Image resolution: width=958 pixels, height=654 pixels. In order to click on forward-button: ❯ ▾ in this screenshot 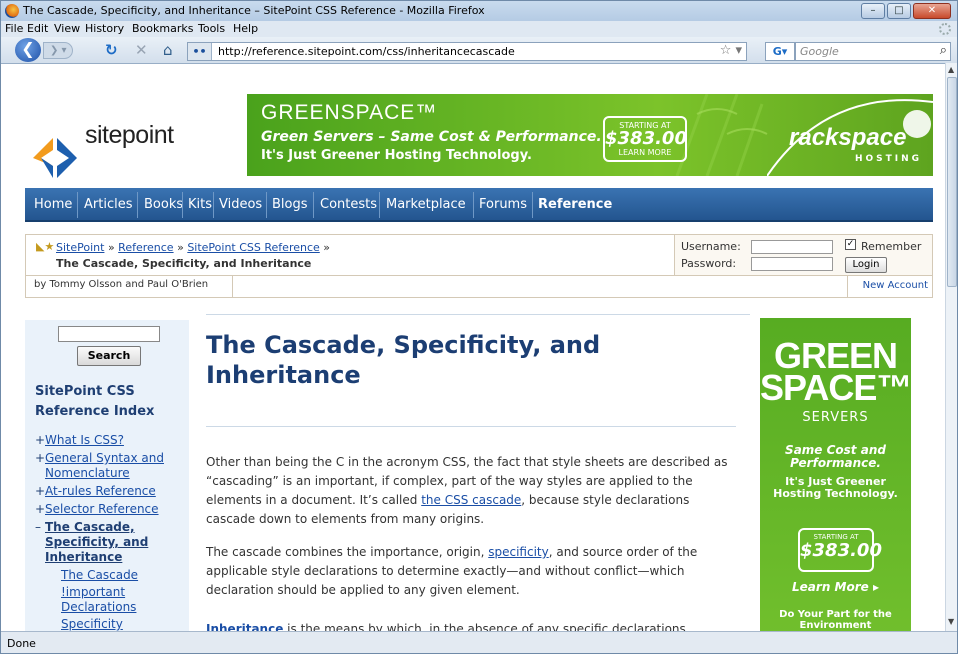, I will do `click(58, 50)`.